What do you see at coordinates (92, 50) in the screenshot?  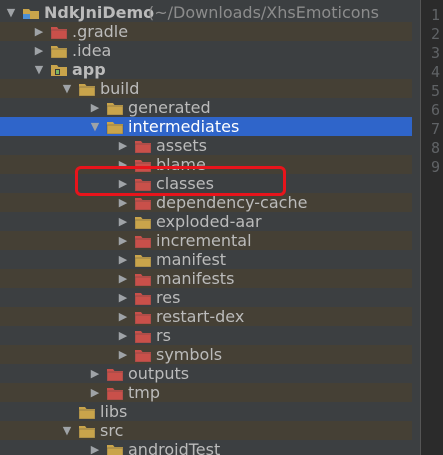 I see `tree-item-label: .idea` at bounding box center [92, 50].